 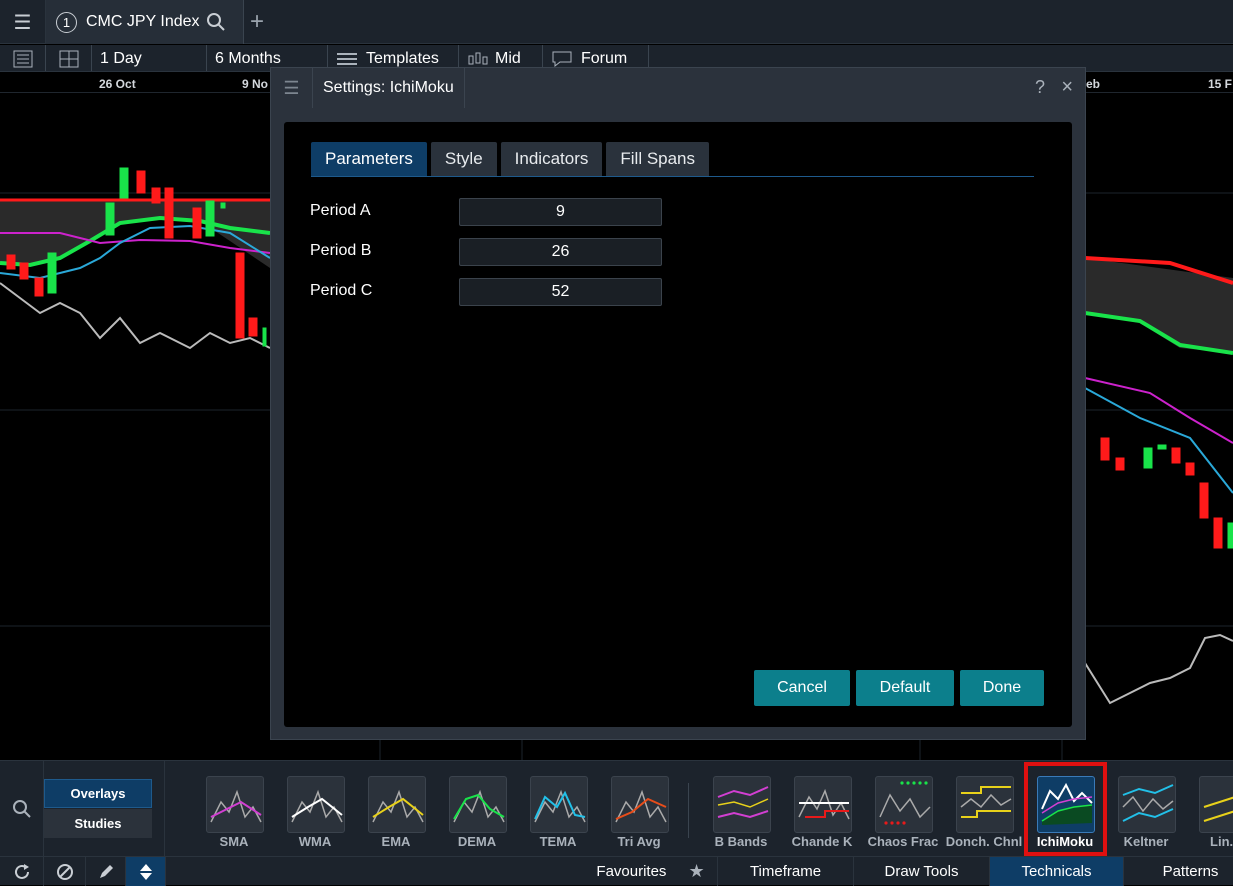 I want to click on chaos-frac-study-thumbnail, so click(x=904, y=804).